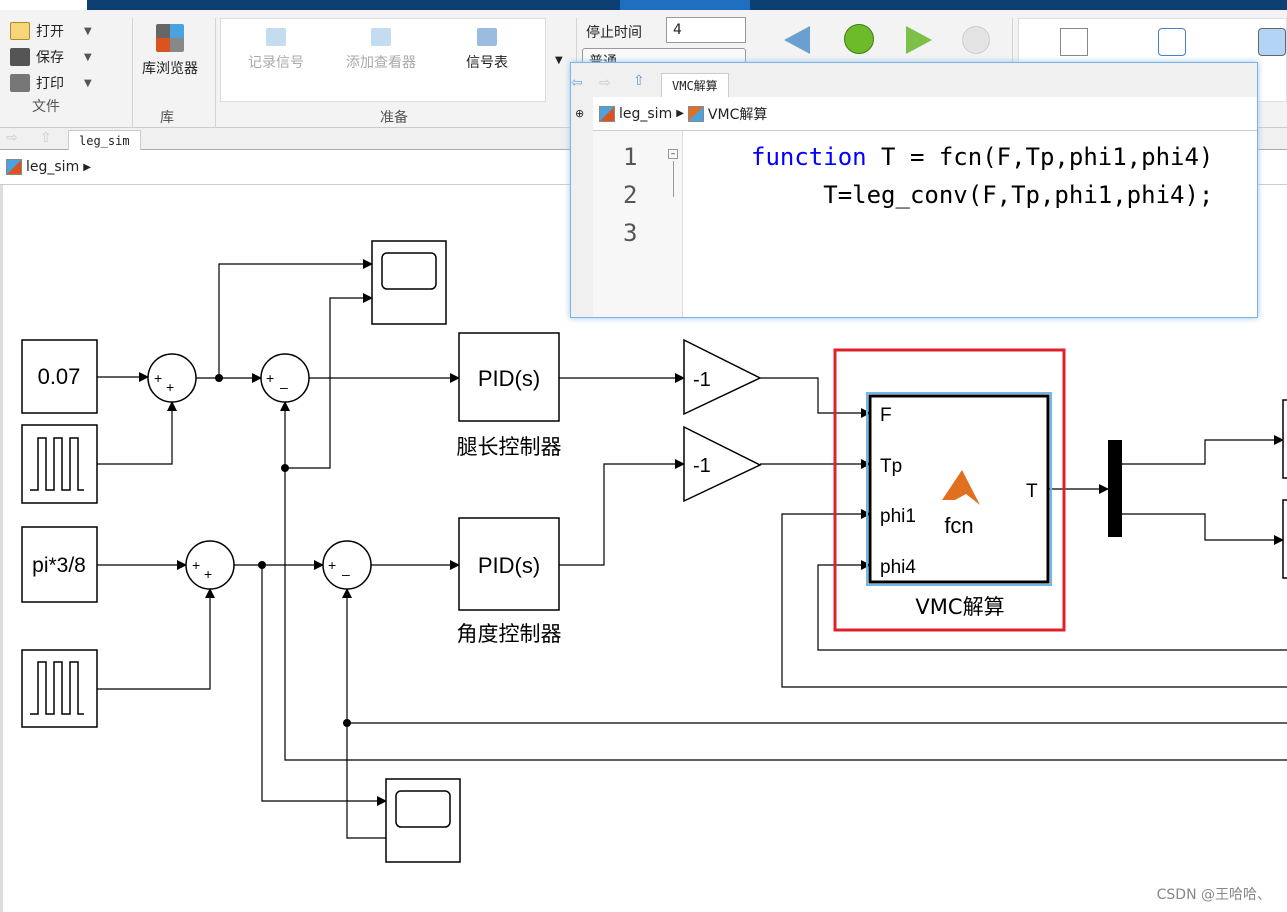  I want to click on birds-eye-icon, so click(1272, 42).